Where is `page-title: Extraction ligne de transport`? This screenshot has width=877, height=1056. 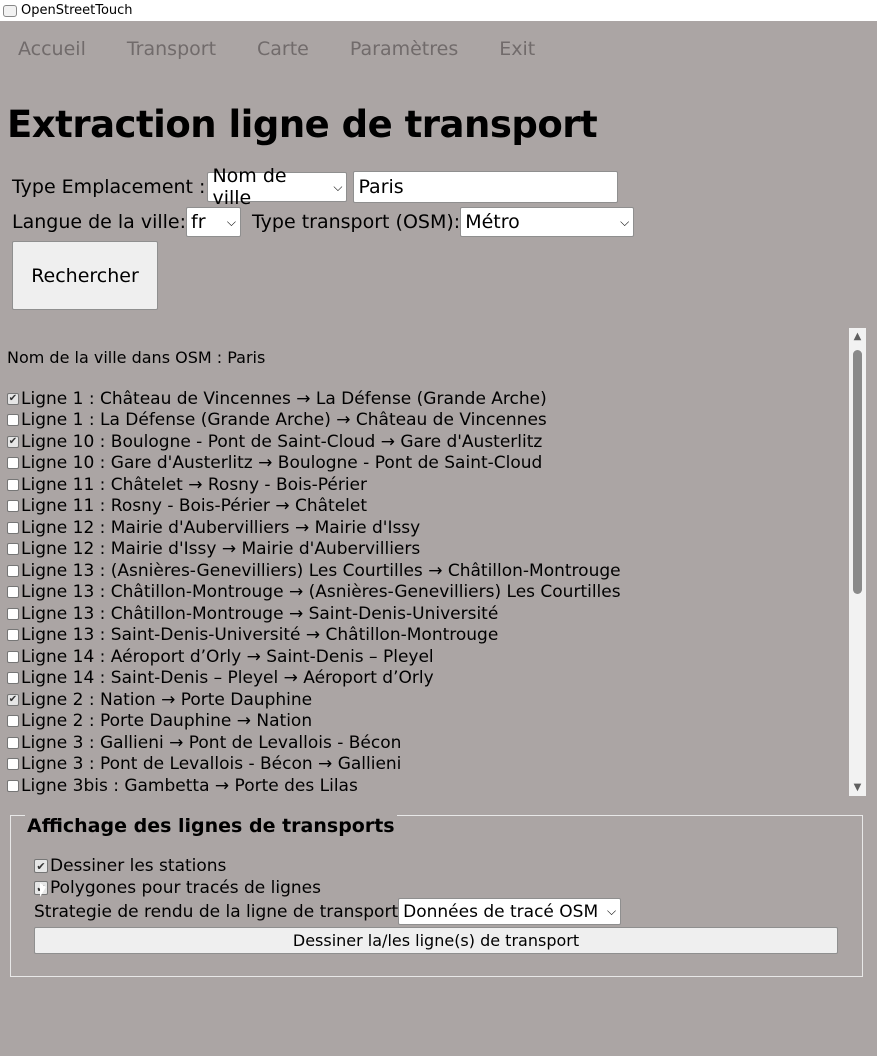 page-title: Extraction ligne de transport is located at coordinates (302, 124).